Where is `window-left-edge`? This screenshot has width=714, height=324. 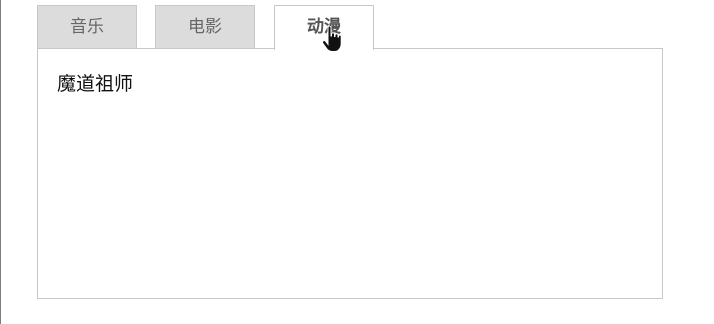 window-left-edge is located at coordinates (0, 162).